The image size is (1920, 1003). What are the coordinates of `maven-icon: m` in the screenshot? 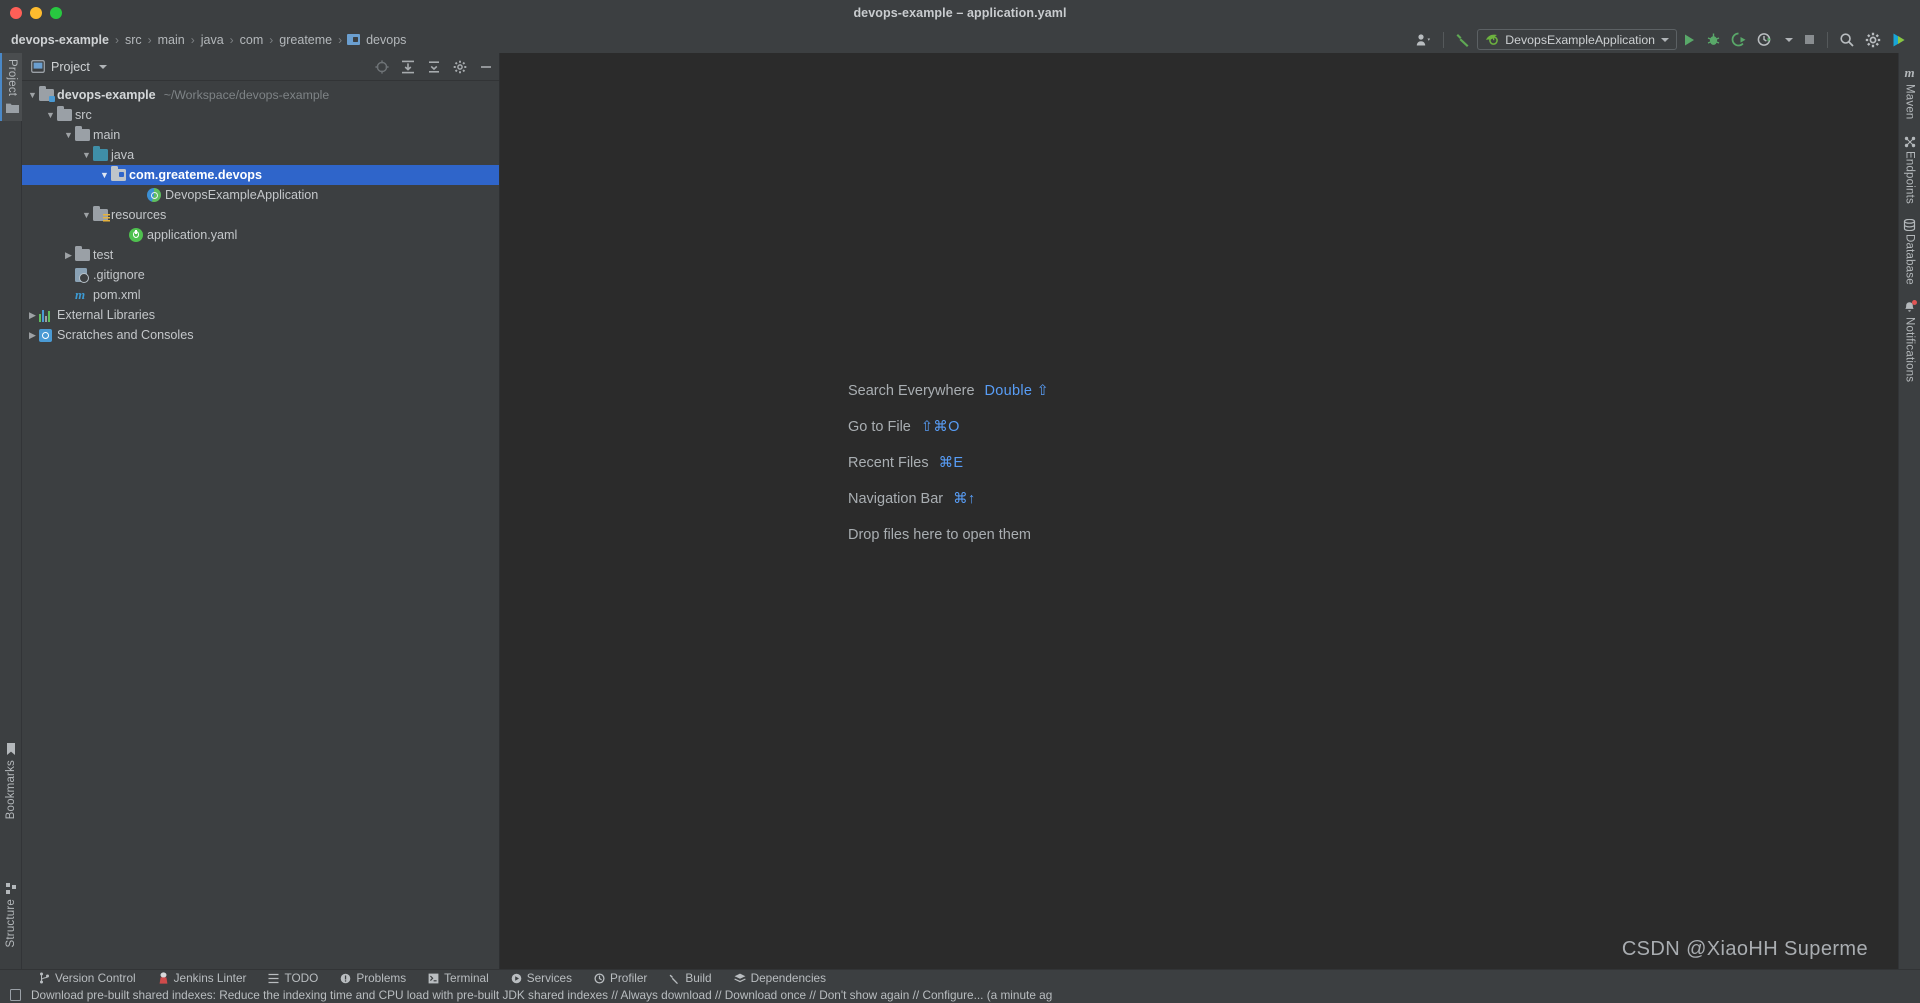 It's located at (1909, 72).